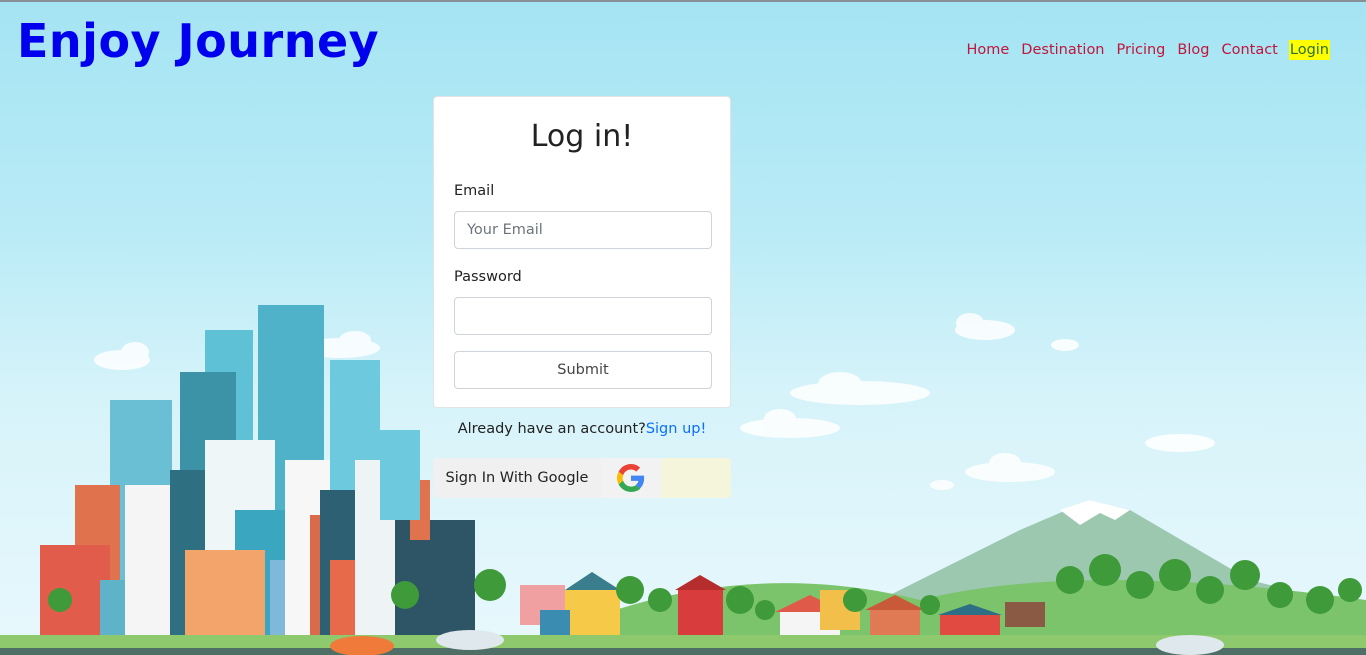 This screenshot has height=655, width=1366. Describe the element at coordinates (517, 478) in the screenshot. I see `google-signin-label: Sign In With Google` at that location.